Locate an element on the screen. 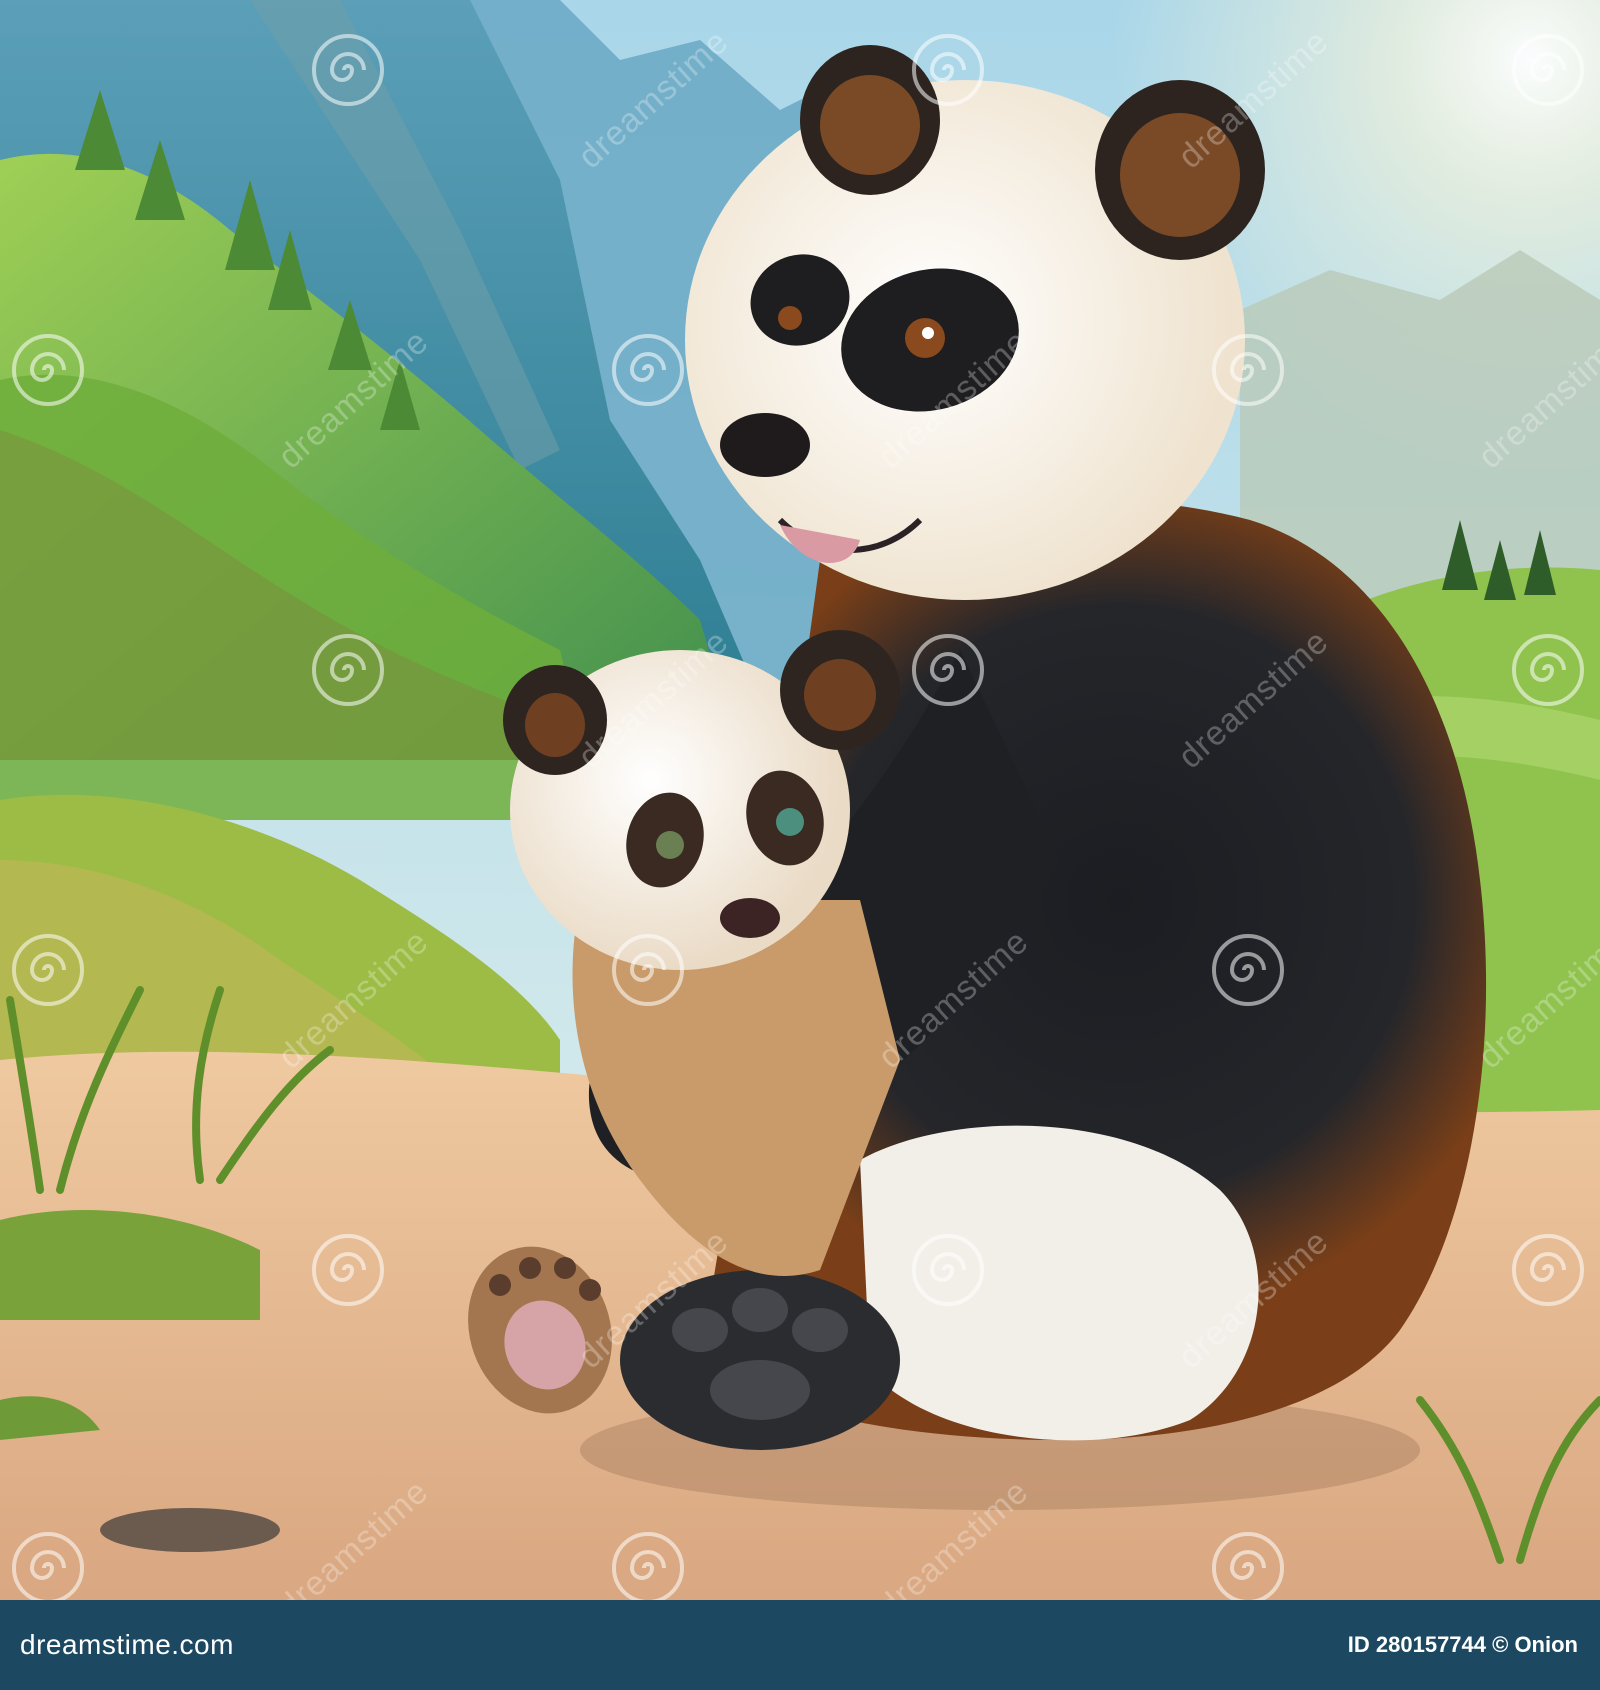 Image resolution: width=1600 pixels, height=1690 pixels. image-id-label: ID 280157744 © Onion is located at coordinates (1462, 1644).